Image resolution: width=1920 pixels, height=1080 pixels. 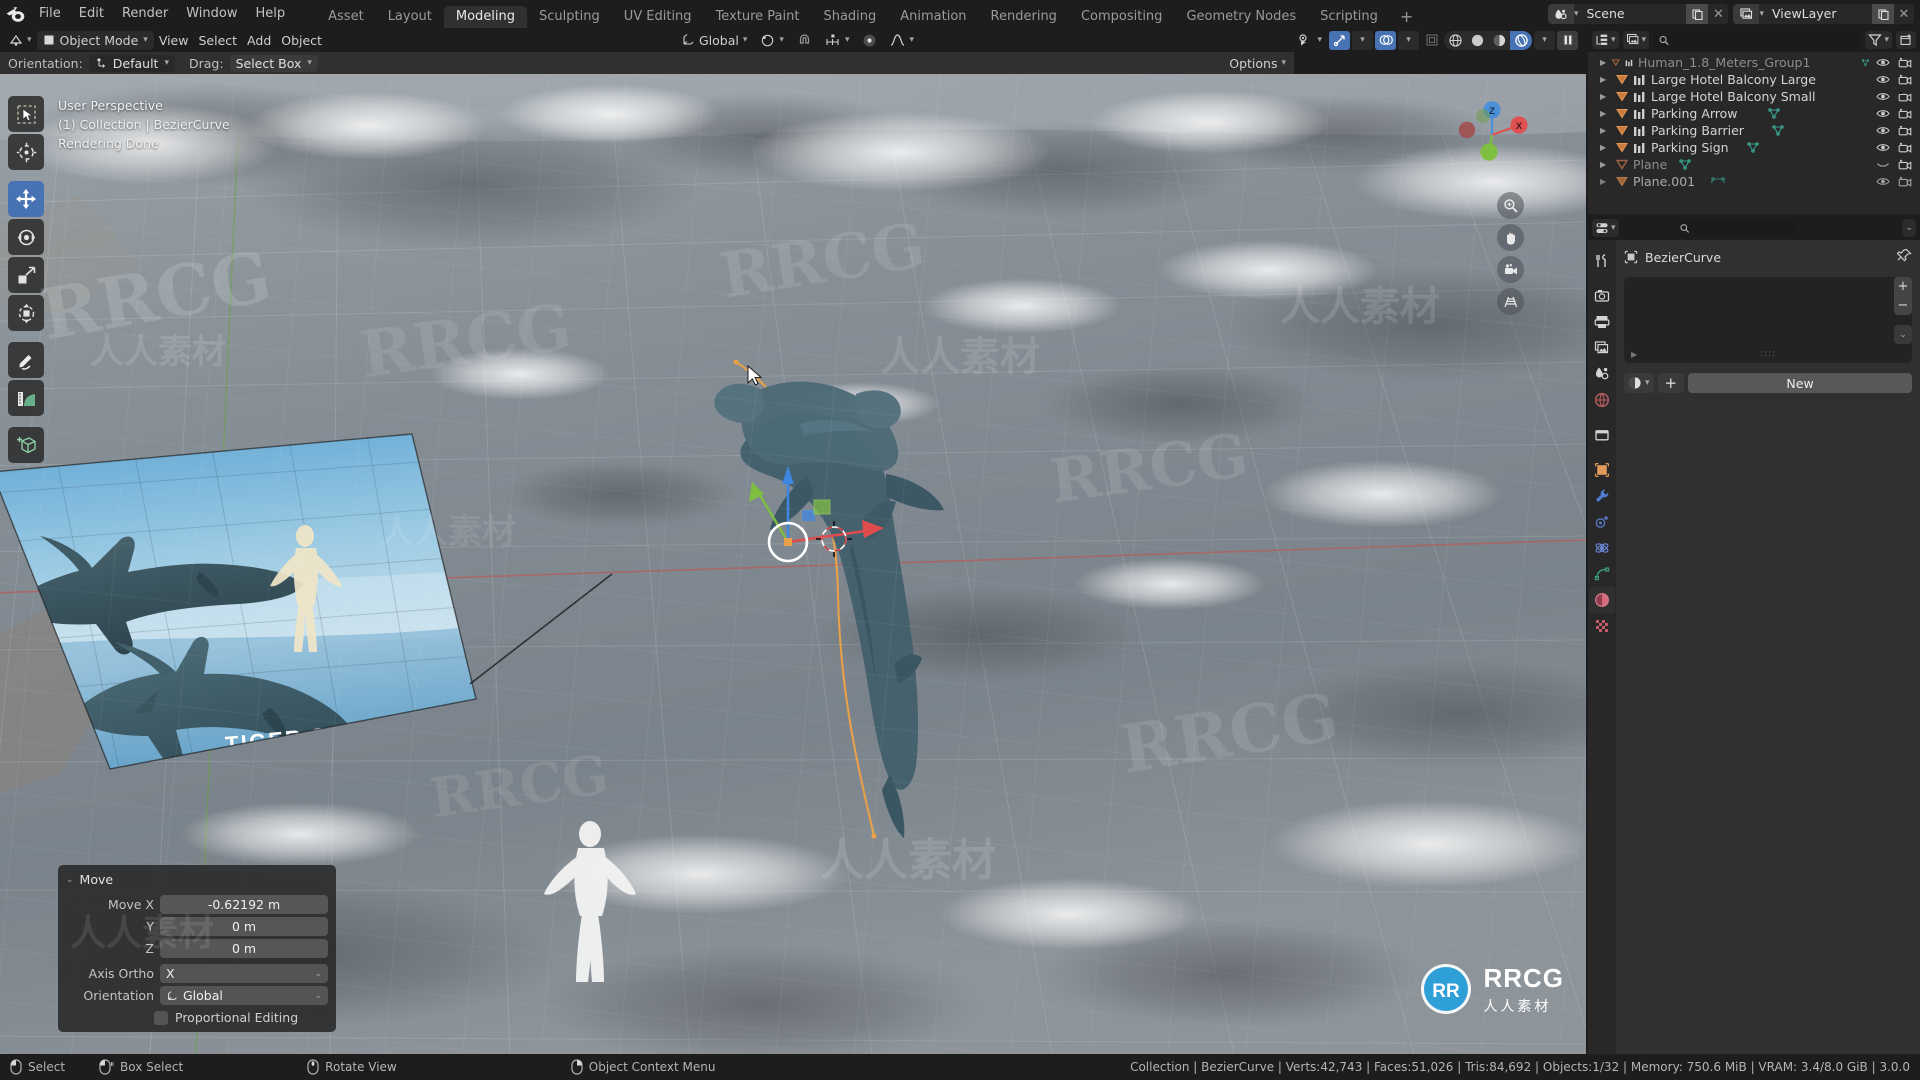 What do you see at coordinates (1909, 228) in the screenshot?
I see `properties-expand-button: ⌄` at bounding box center [1909, 228].